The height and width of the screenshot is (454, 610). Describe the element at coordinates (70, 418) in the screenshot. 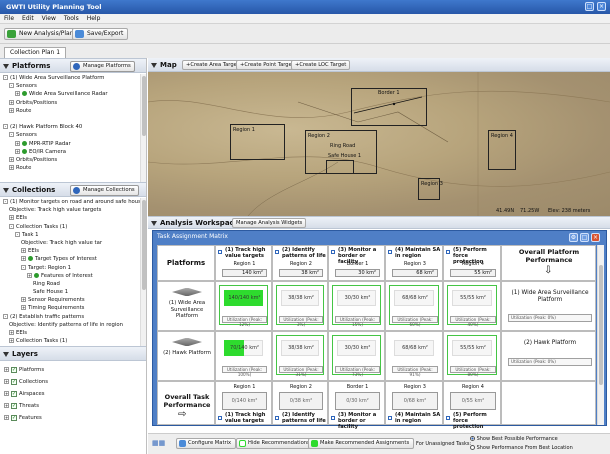

I see `layer-item: + ✓ Features` at that location.